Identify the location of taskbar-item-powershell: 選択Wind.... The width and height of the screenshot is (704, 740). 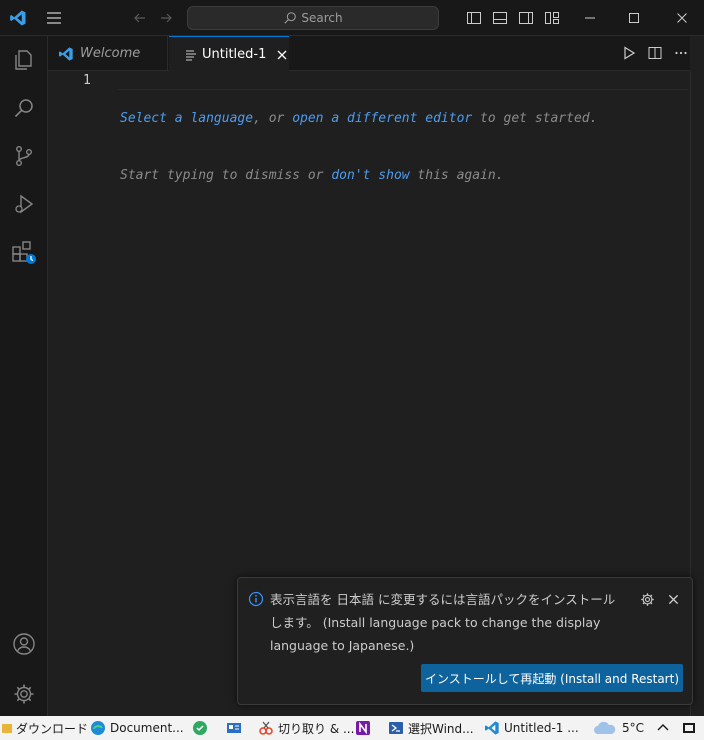
(431, 728).